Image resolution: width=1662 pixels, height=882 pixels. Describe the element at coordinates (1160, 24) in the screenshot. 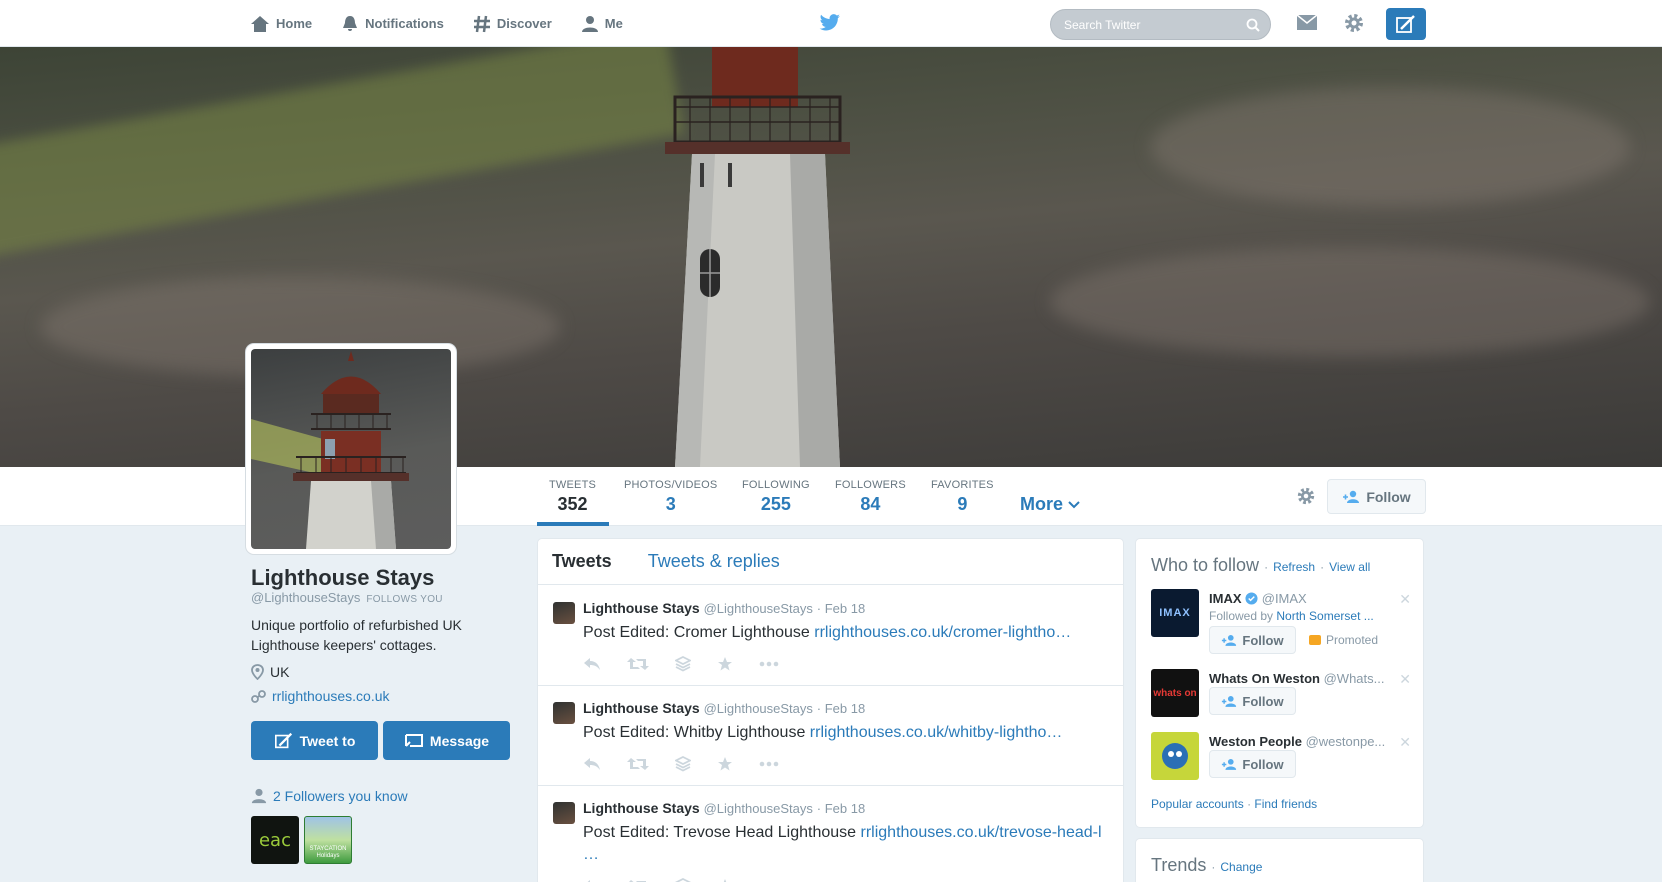

I see `search-input: Search Twitter` at that location.